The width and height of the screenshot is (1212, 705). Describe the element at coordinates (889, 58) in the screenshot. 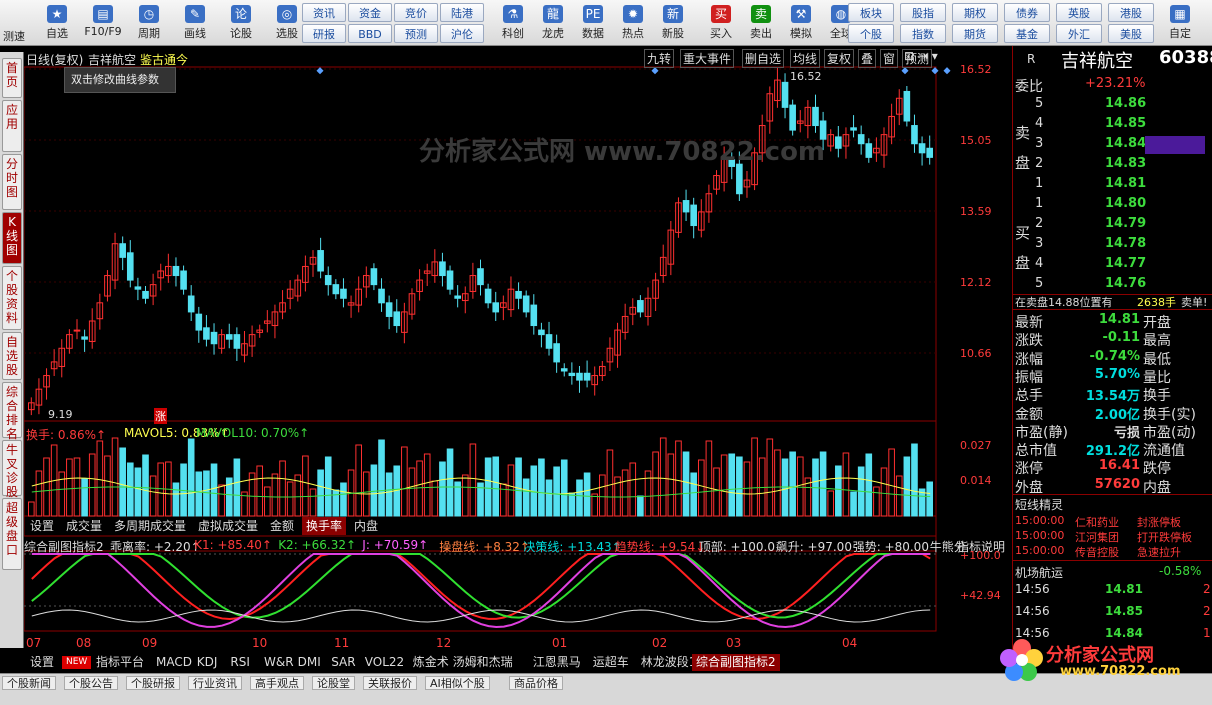

I see `chart-toolbar-button: 窗` at that location.